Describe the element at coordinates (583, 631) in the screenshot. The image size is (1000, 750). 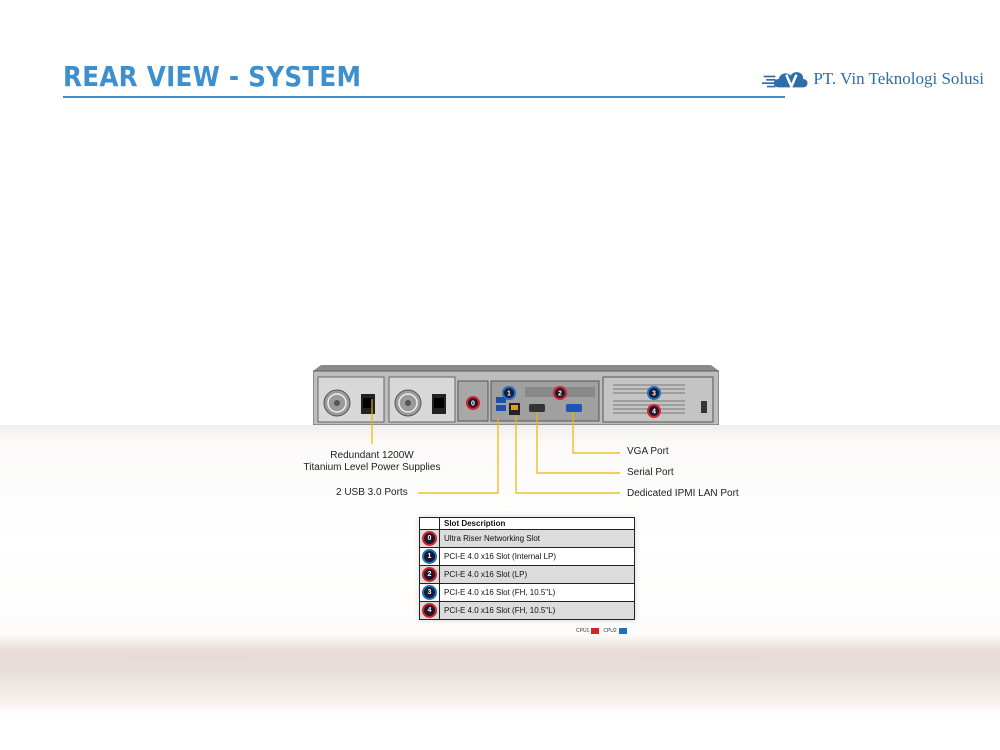
I see `legend-cpu1-label: CPU1` at that location.